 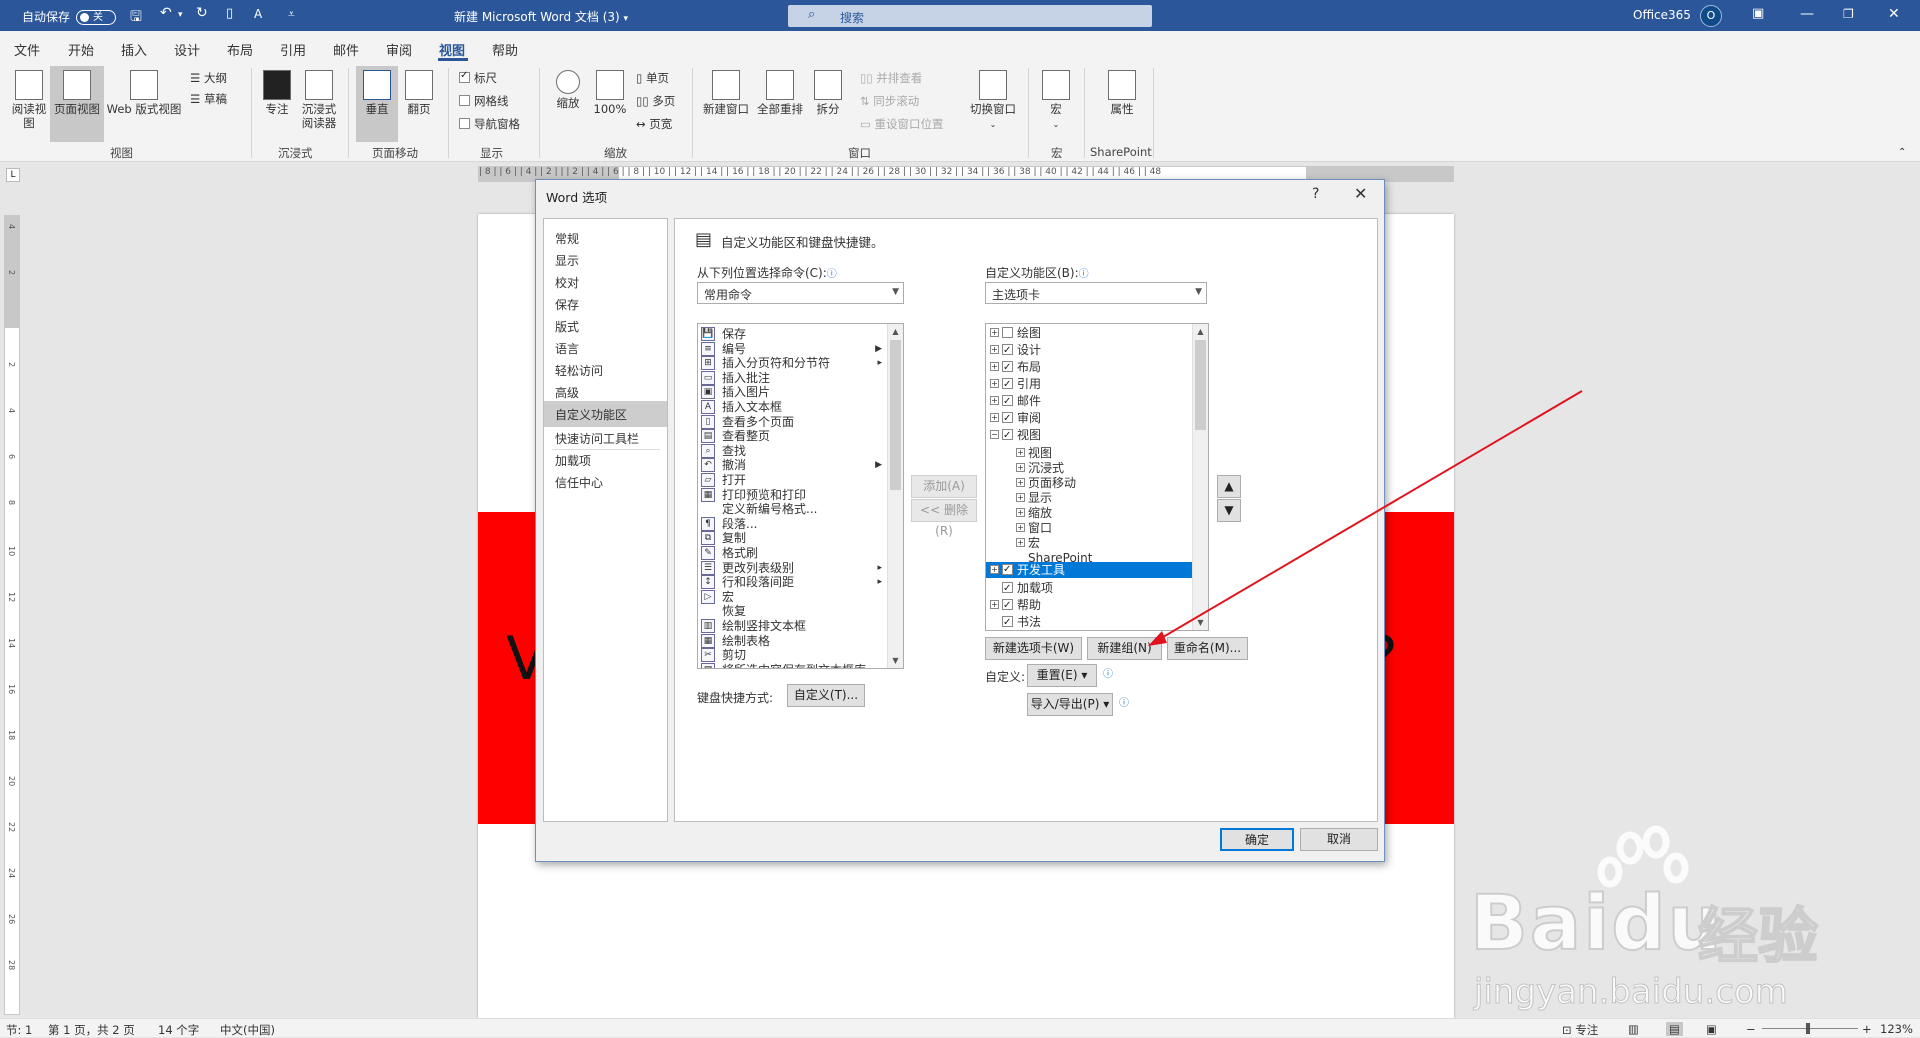 I want to click on watermark-url: jingyan.baidu.com, so click(x=1631, y=992).